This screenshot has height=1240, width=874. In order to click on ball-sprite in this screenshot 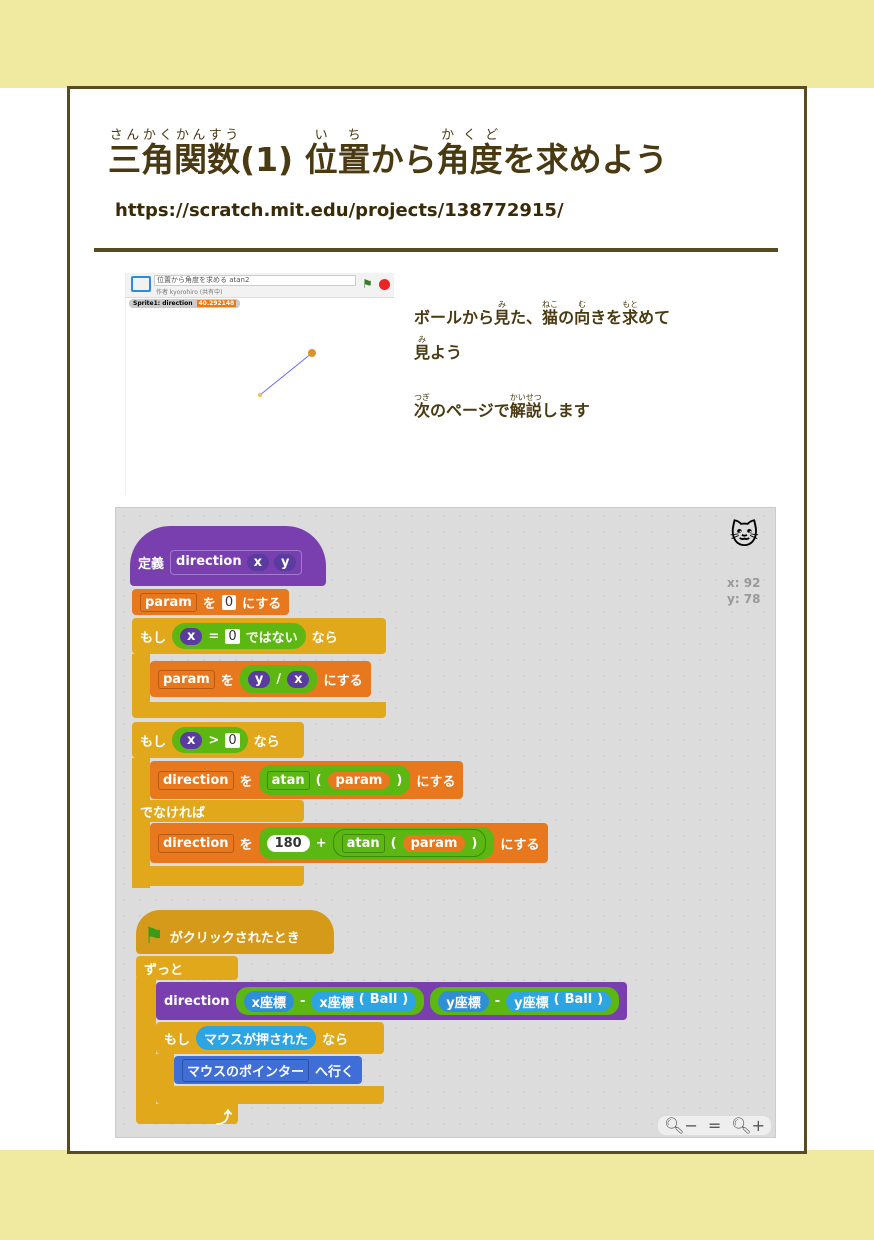, I will do `click(260, 395)`.